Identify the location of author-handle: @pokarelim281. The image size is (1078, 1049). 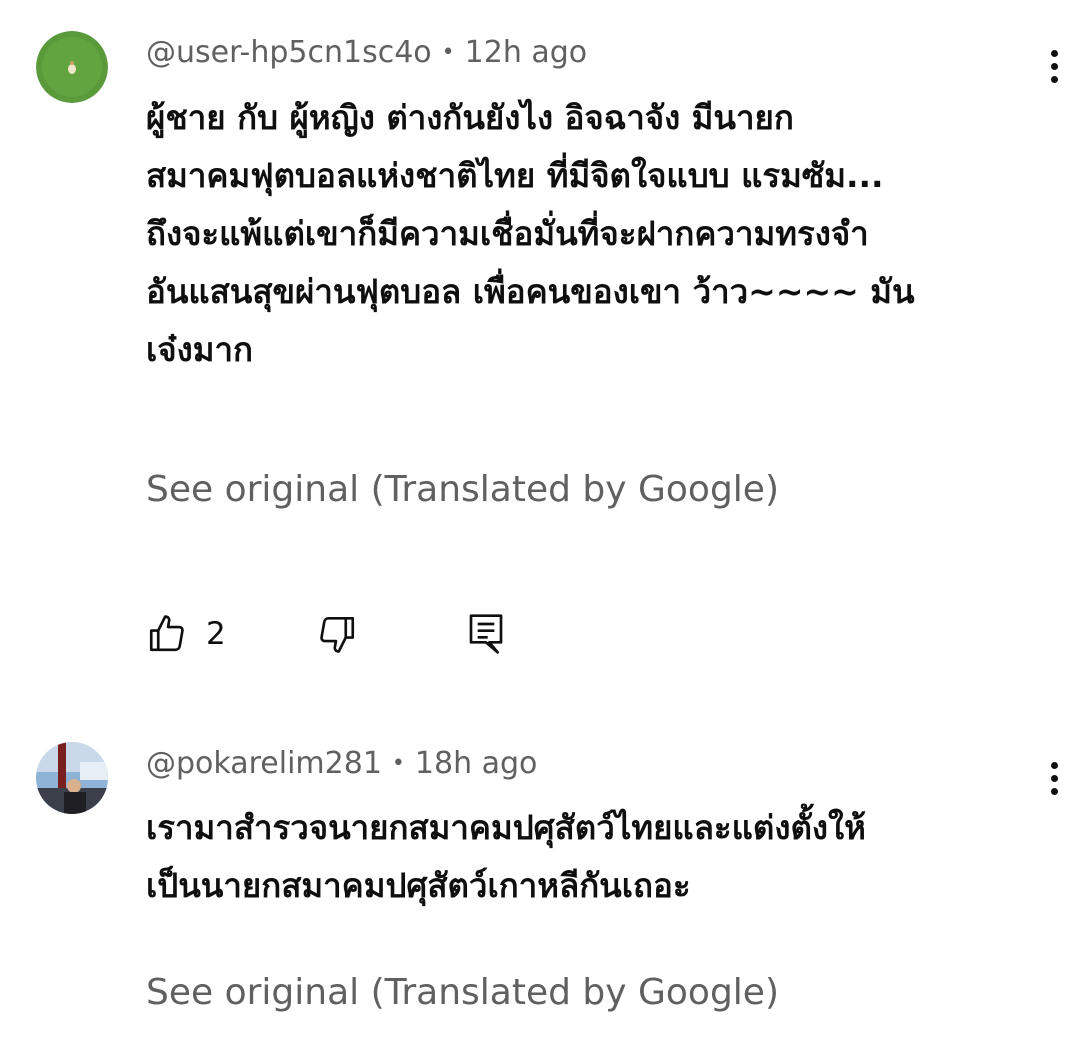
(264, 763).